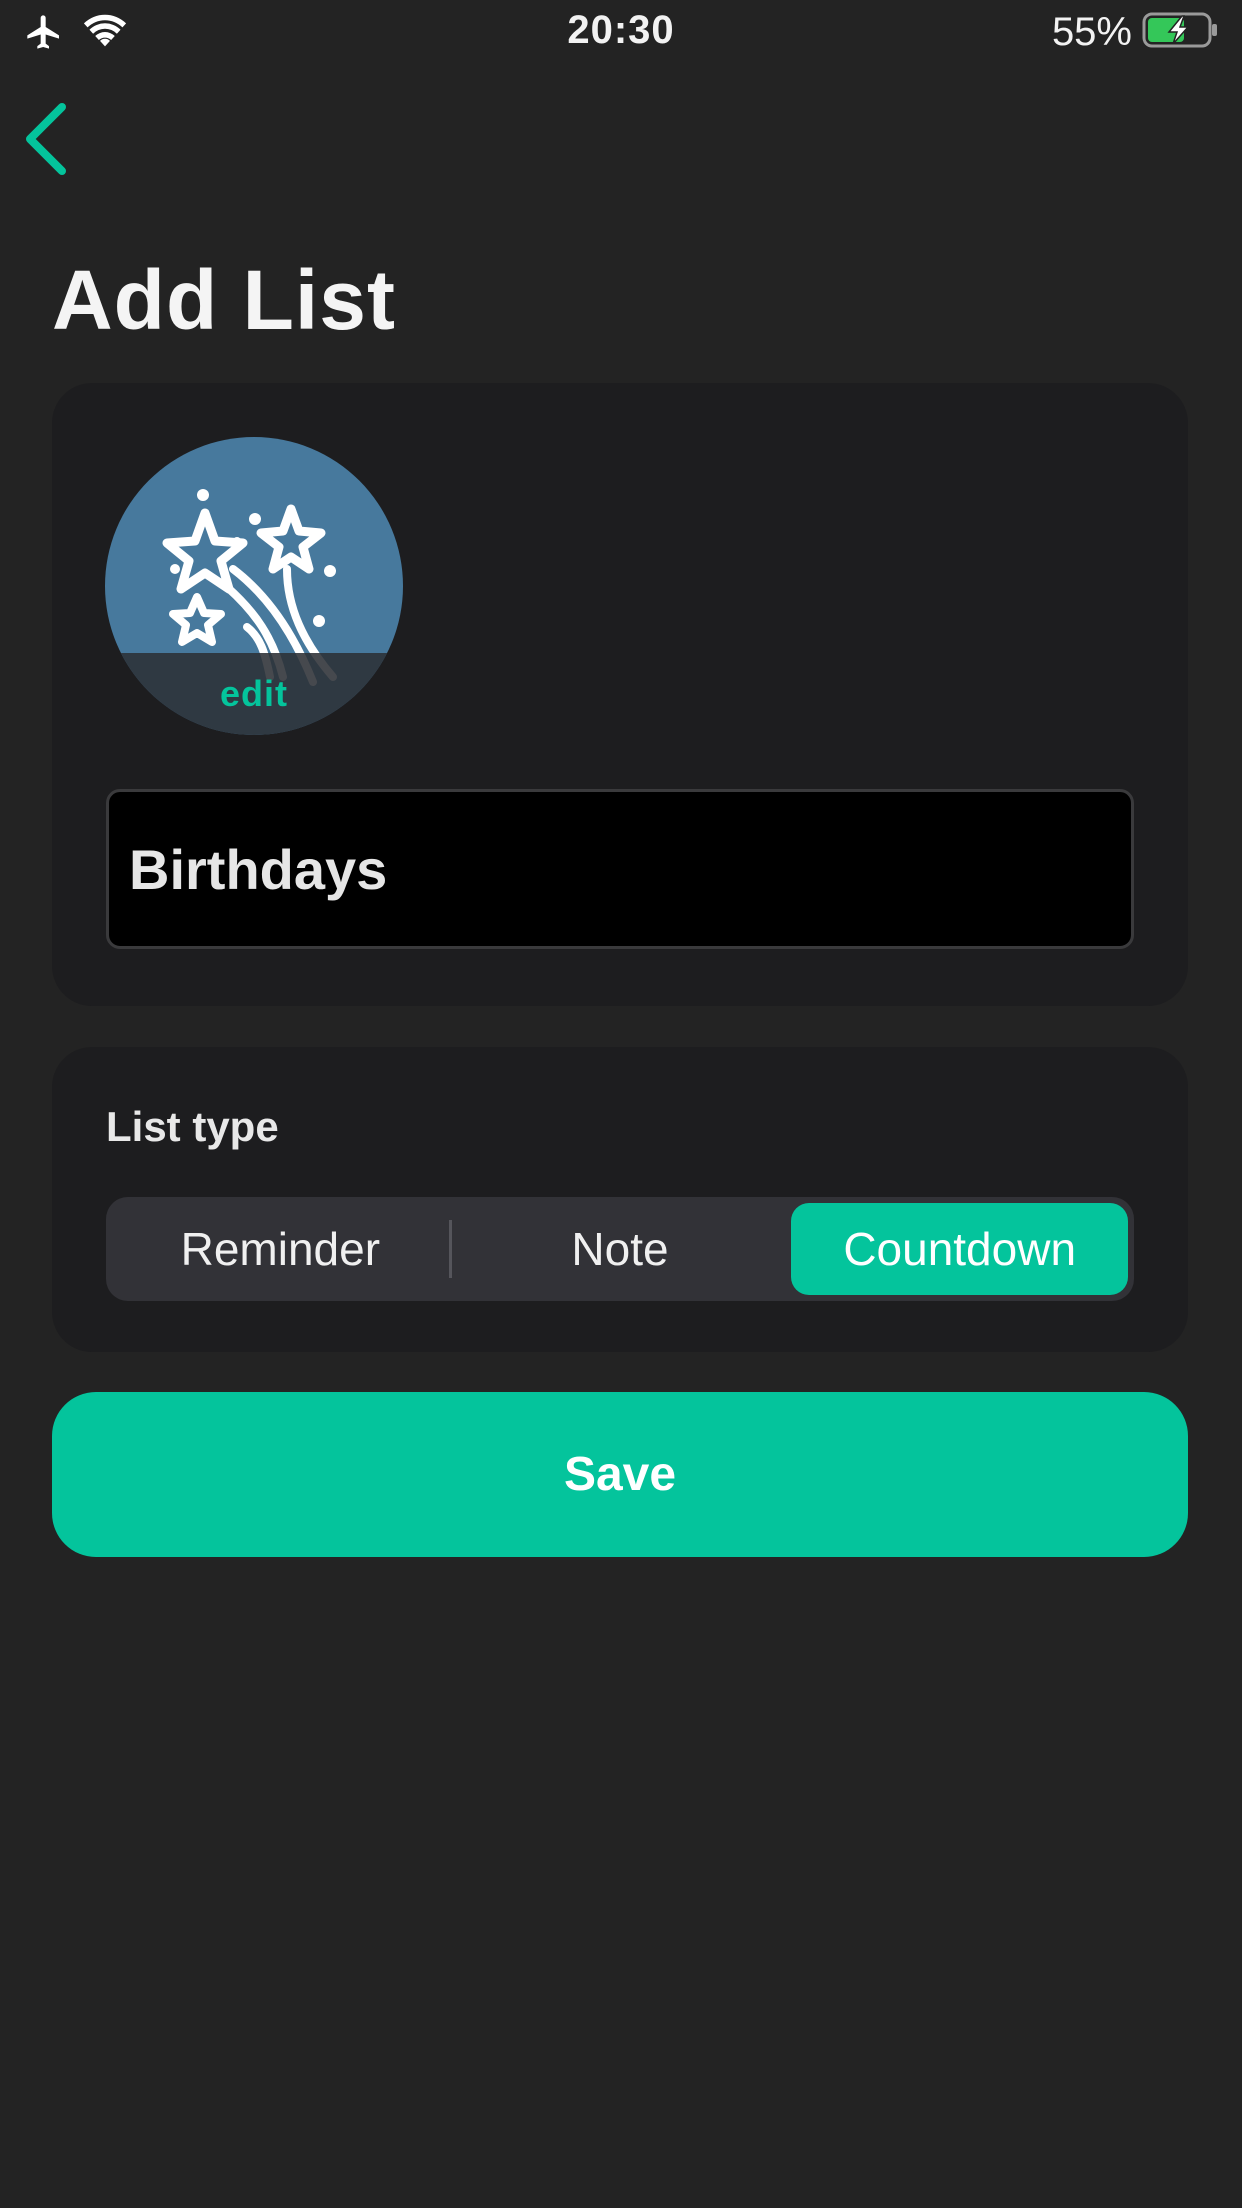 The height and width of the screenshot is (2208, 1242). Describe the element at coordinates (620, 1474) in the screenshot. I see `save-button: Save` at that location.